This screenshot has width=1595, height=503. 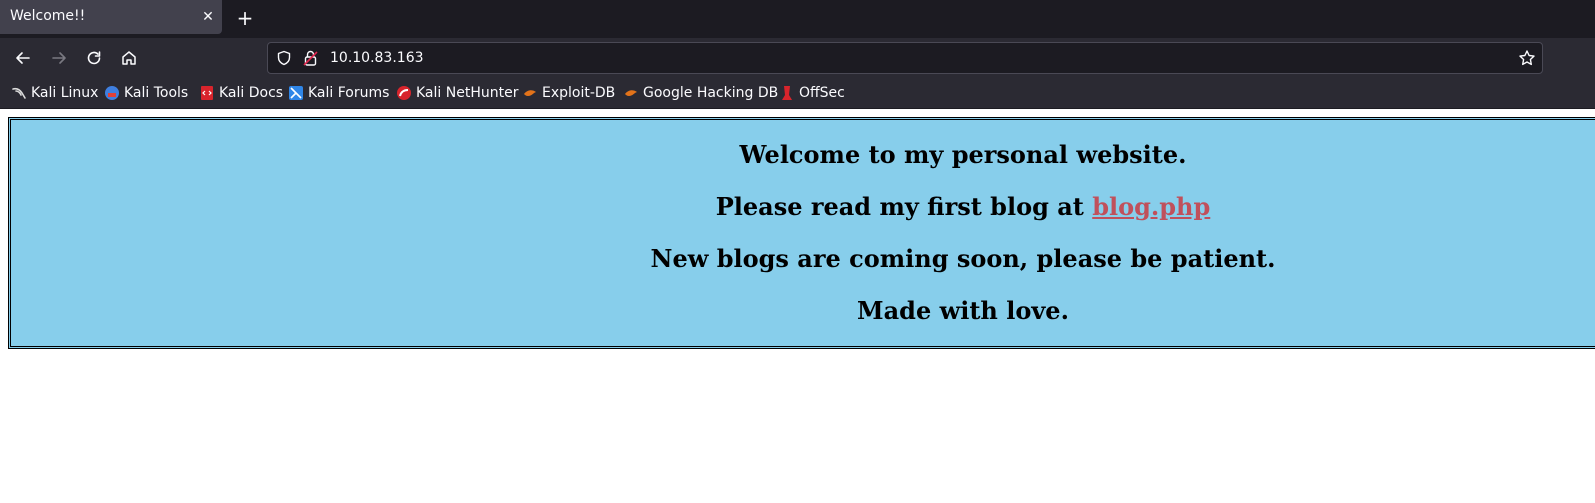 I want to click on back-arrow-icon, so click(x=23, y=58).